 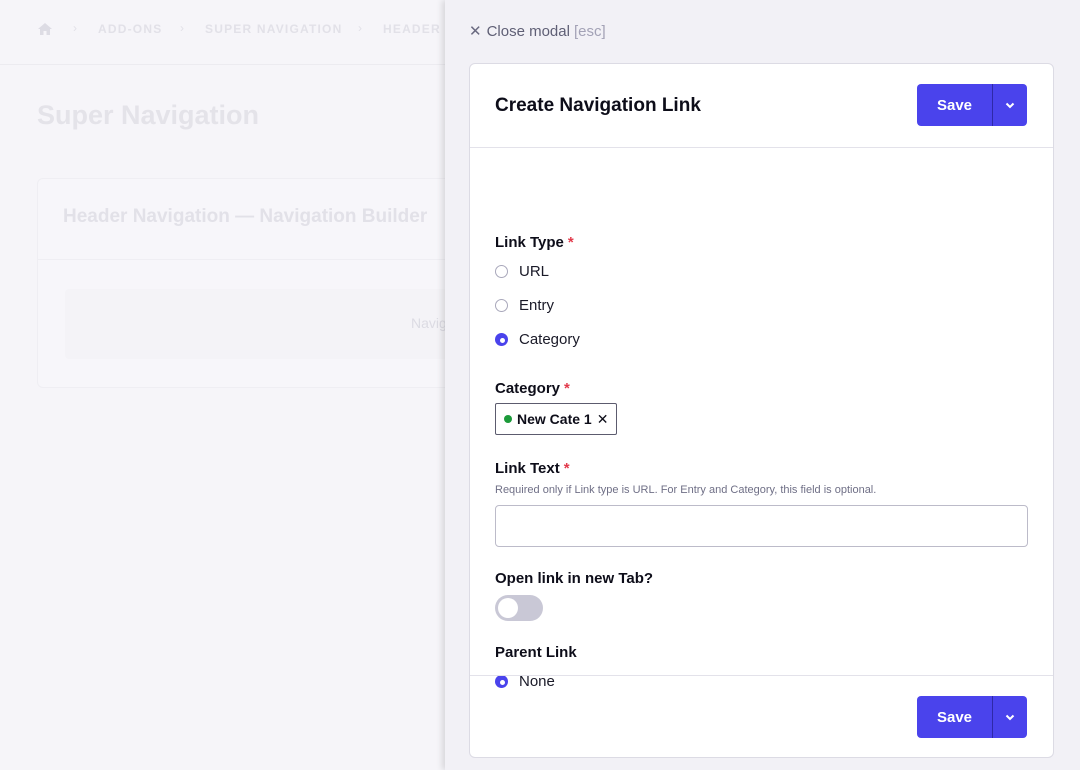 I want to click on radio-link-type-category: Category, so click(x=537, y=339).